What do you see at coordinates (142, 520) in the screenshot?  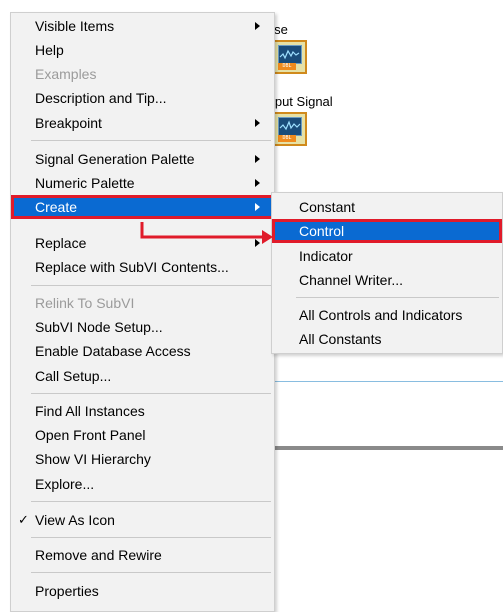 I see `menu-item-view-as-icon: ✓ View As Icon` at bounding box center [142, 520].